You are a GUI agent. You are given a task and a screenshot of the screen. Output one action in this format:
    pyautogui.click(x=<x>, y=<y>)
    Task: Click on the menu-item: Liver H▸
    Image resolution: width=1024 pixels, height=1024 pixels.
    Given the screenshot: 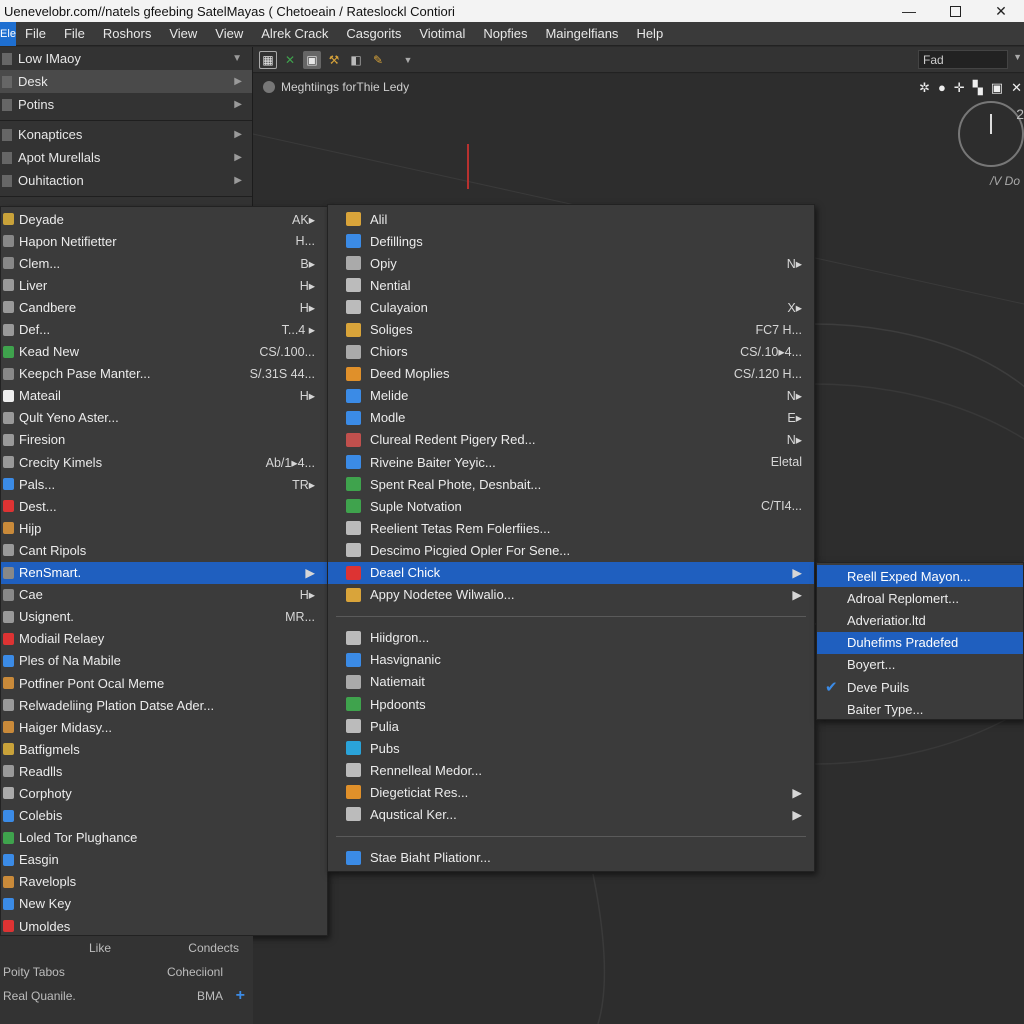 What is the action you would take?
    pyautogui.click(x=164, y=285)
    